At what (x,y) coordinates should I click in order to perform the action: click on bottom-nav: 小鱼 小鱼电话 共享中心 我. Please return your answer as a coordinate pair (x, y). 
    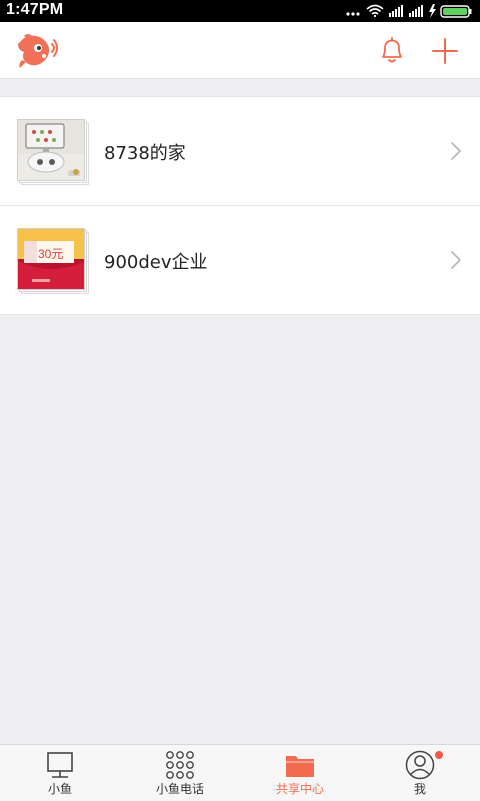
    Looking at the image, I should click on (240, 772).